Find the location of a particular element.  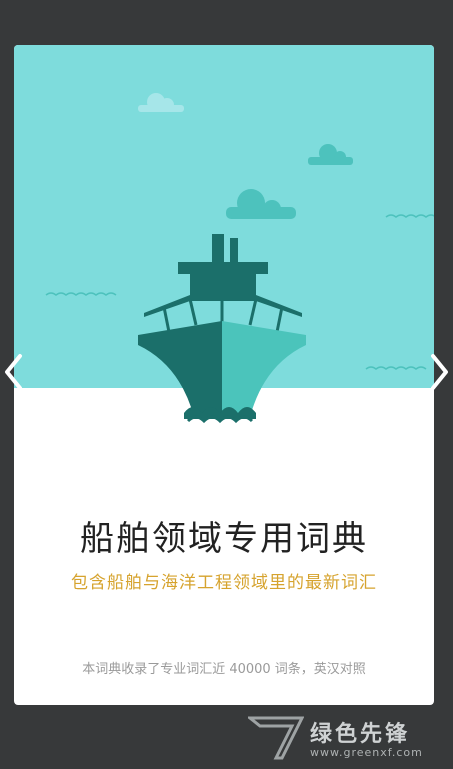

next-button is located at coordinates (439, 372).